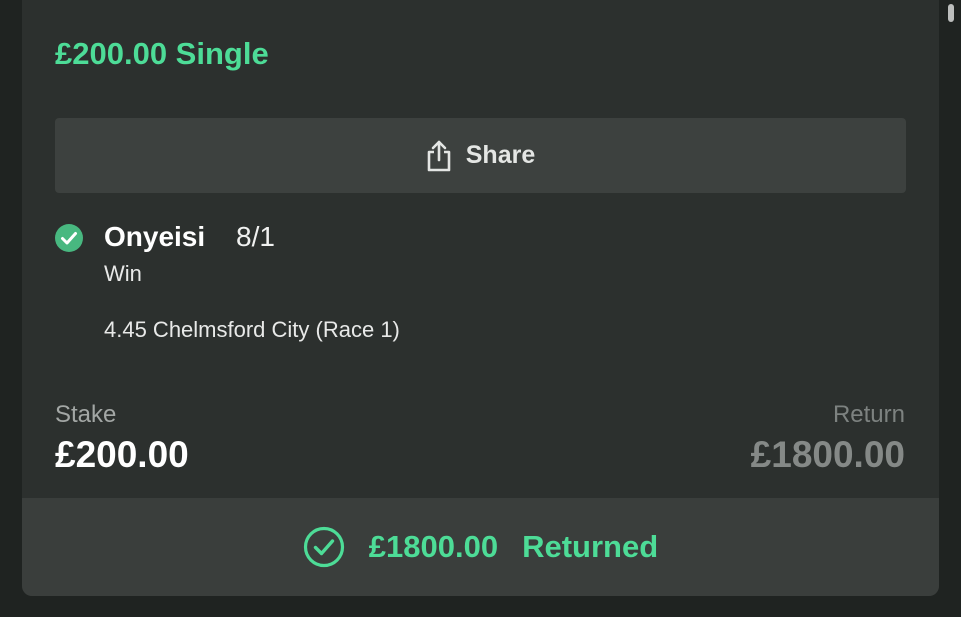 This screenshot has width=961, height=617. Describe the element at coordinates (827, 454) in the screenshot. I see `return-value: £1800.00` at that location.